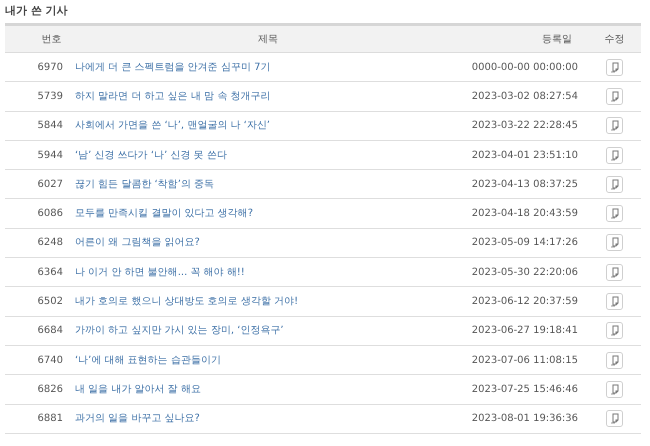  What do you see at coordinates (524, 361) in the screenshot?
I see `table-cell-text: 2023-07-06 11:08:15` at bounding box center [524, 361].